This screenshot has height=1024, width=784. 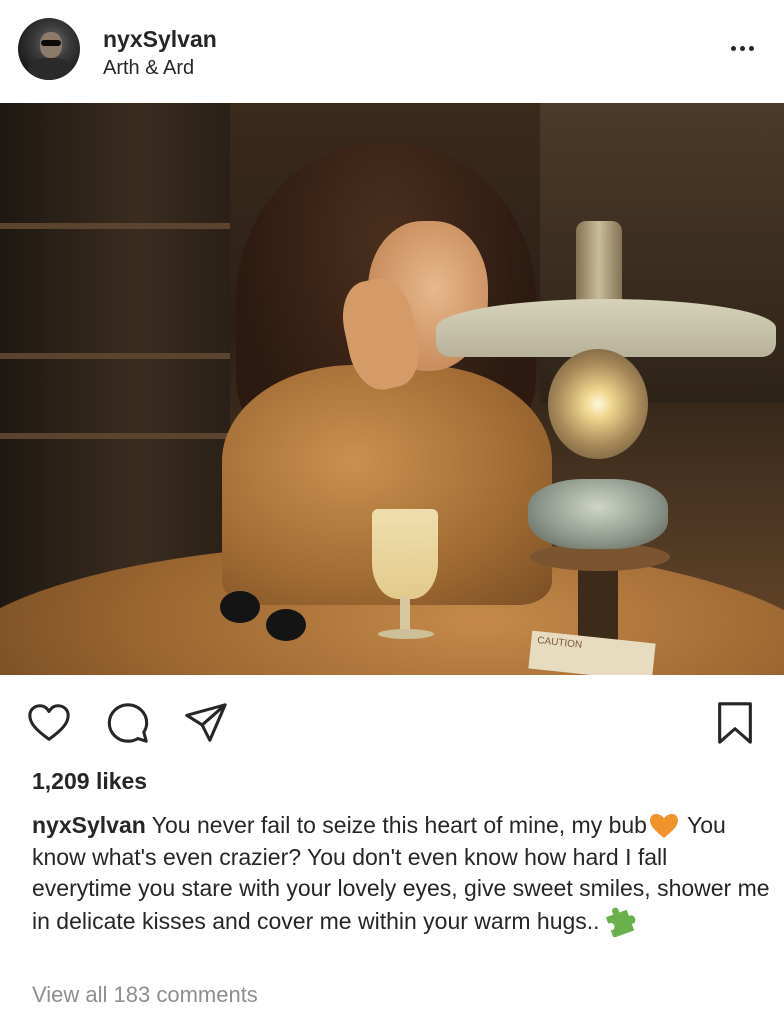 I want to click on more-options-icon, so click(x=742, y=48).